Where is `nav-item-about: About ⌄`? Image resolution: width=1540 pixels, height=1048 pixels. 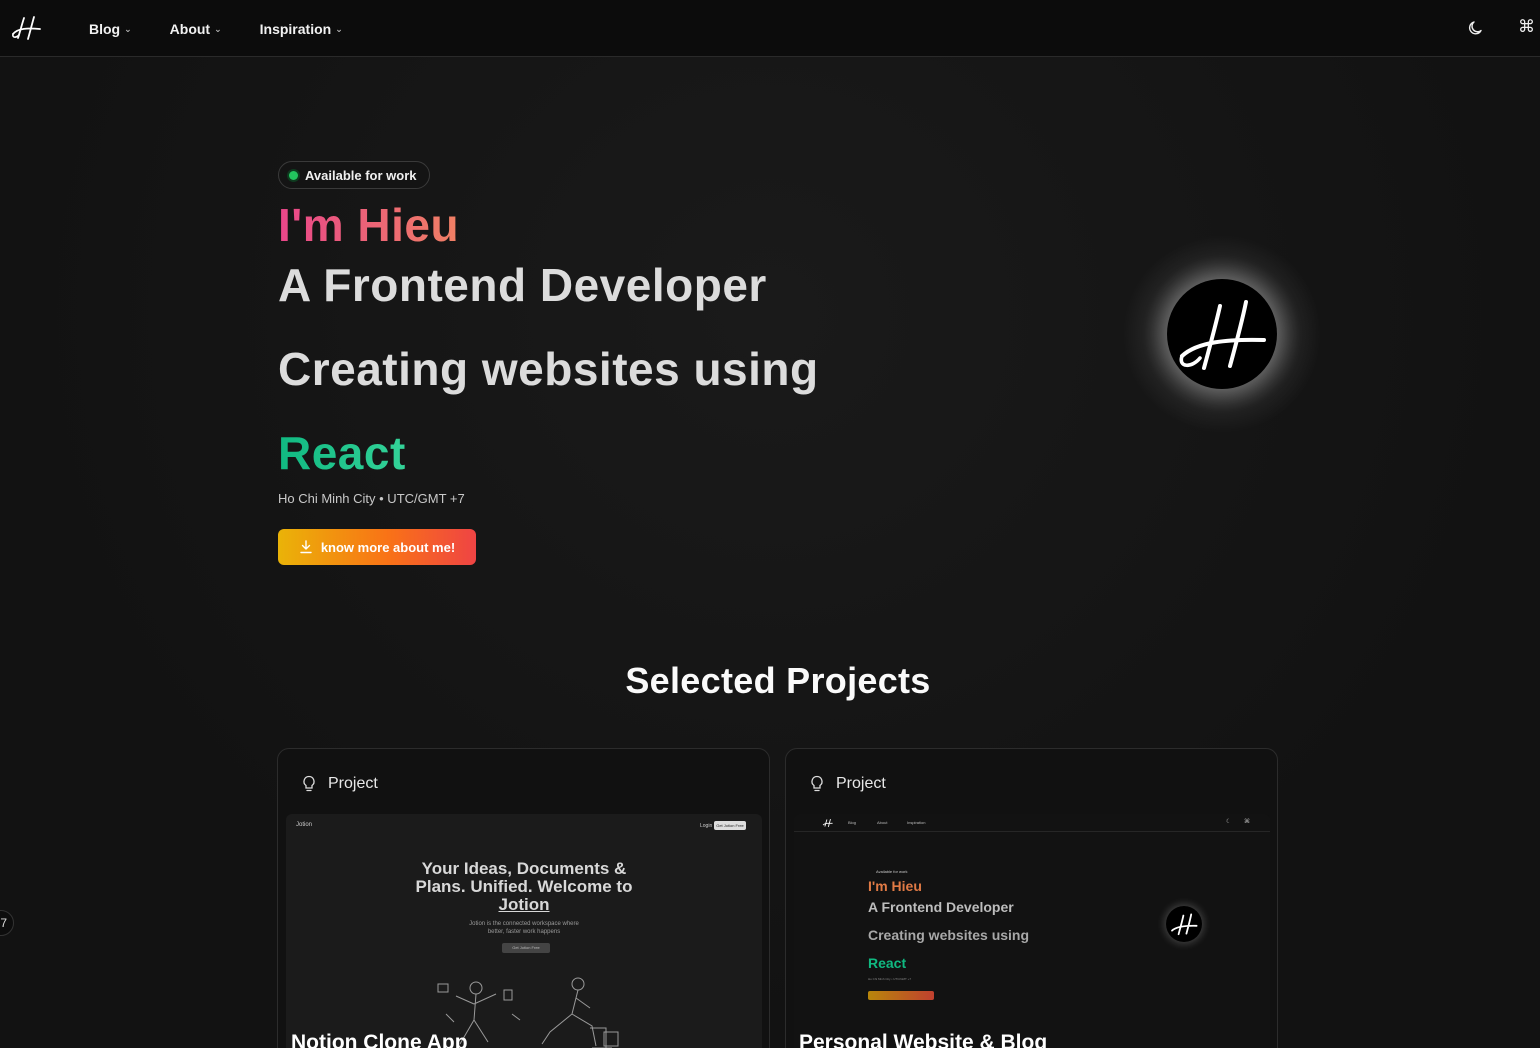
nav-item-about: About ⌄ is located at coordinates (196, 29).